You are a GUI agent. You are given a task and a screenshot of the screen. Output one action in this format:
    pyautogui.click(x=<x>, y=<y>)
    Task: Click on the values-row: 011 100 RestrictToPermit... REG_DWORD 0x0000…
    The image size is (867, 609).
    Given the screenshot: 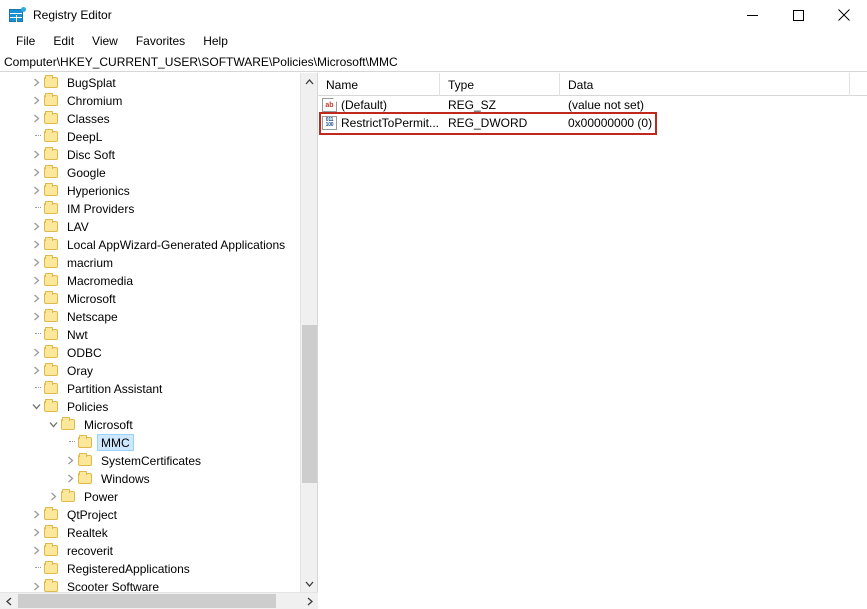 What is the action you would take?
    pyautogui.click(x=592, y=123)
    